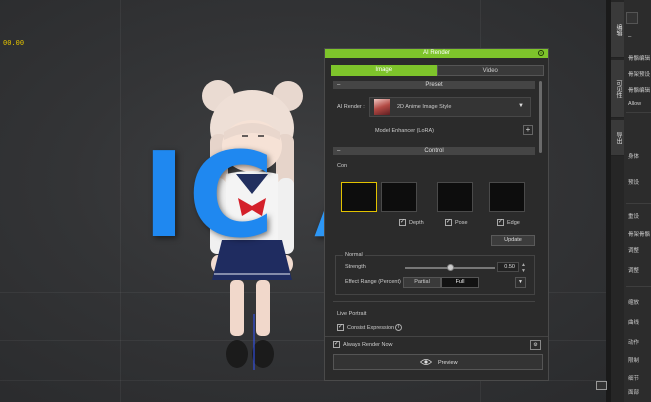 The image size is (651, 402). I want to click on right-item: 细节, so click(633, 378).